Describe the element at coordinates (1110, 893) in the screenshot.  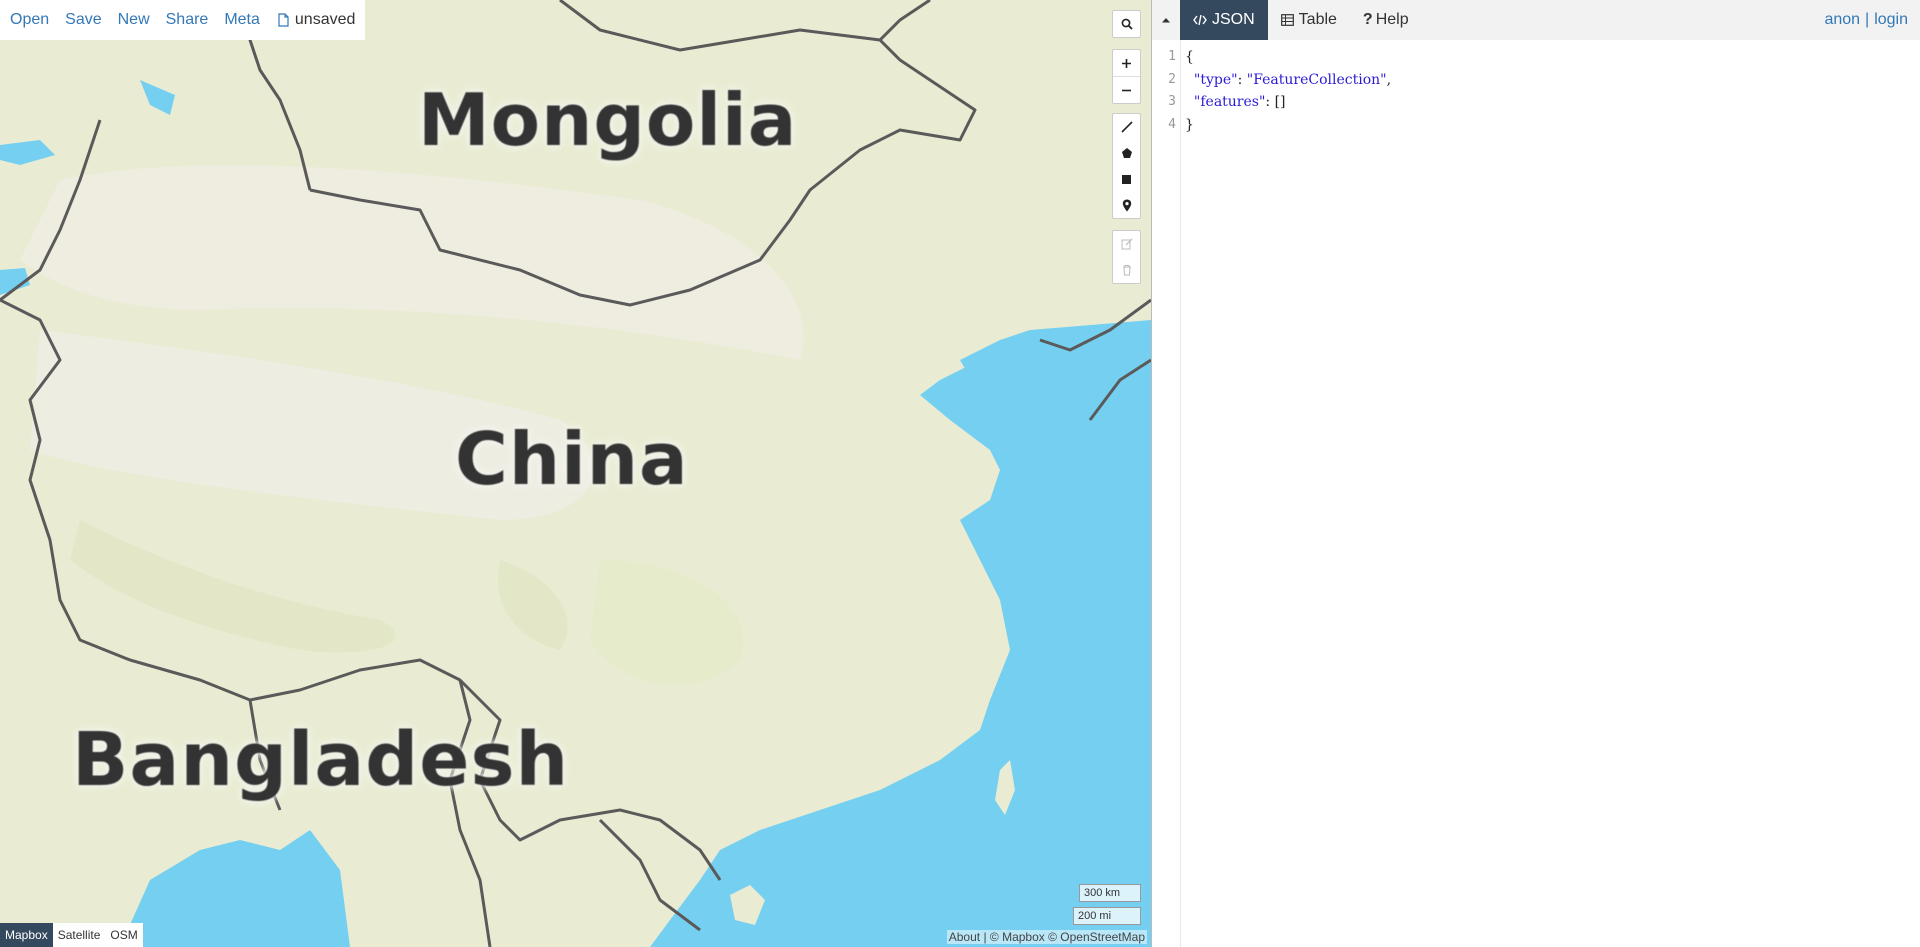
I see `scale-km: 300 km` at that location.